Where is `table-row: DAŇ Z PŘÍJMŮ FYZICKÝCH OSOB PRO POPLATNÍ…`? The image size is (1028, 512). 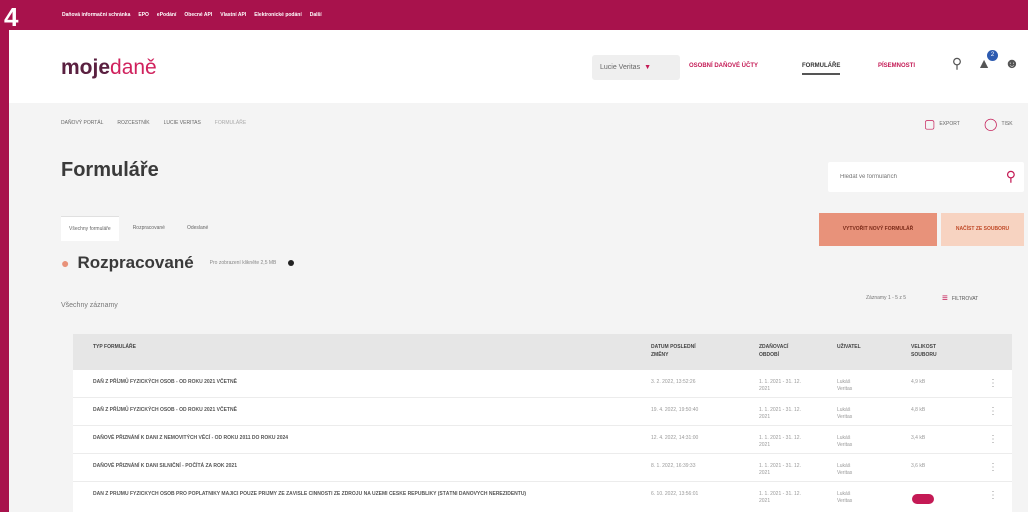
table-row: DAŇ Z PŘÍJMŮ FYZICKÝCH OSOB PRO POPLATNÍ… is located at coordinates (542, 496).